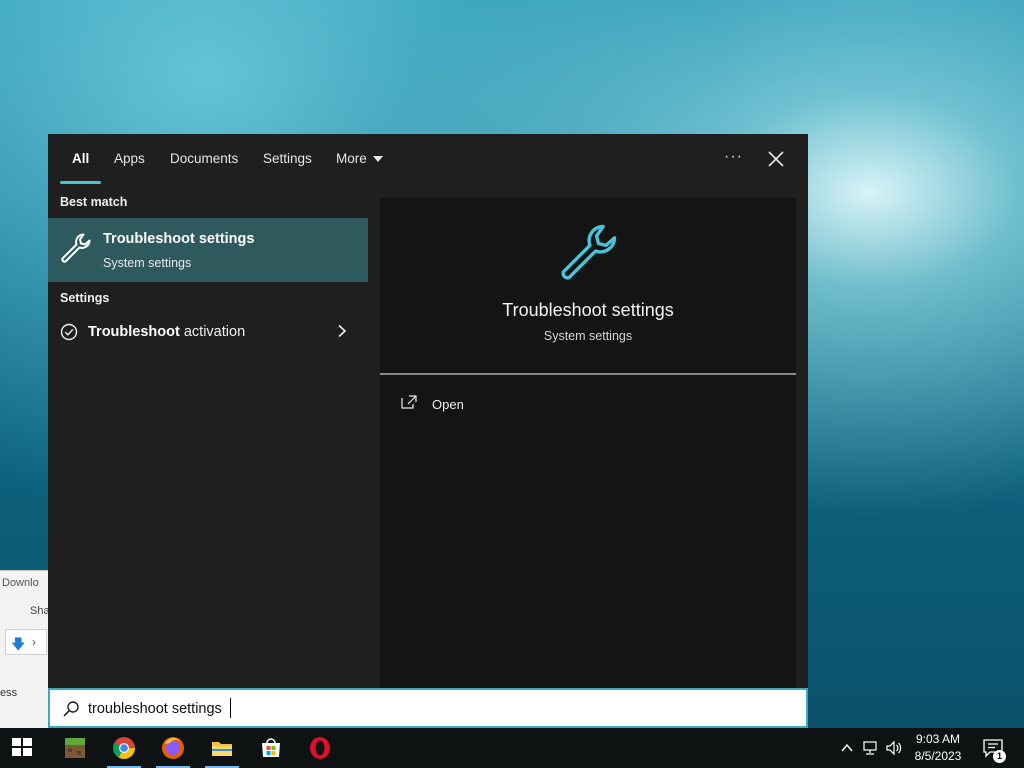 This screenshot has height=768, width=1024. Describe the element at coordinates (776, 159) in the screenshot. I see `close-icon` at that location.